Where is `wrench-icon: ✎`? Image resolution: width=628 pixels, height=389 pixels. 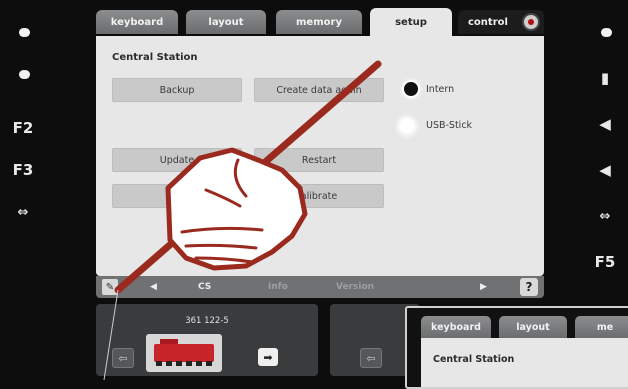
wrench-icon: ✎ is located at coordinates (110, 287).